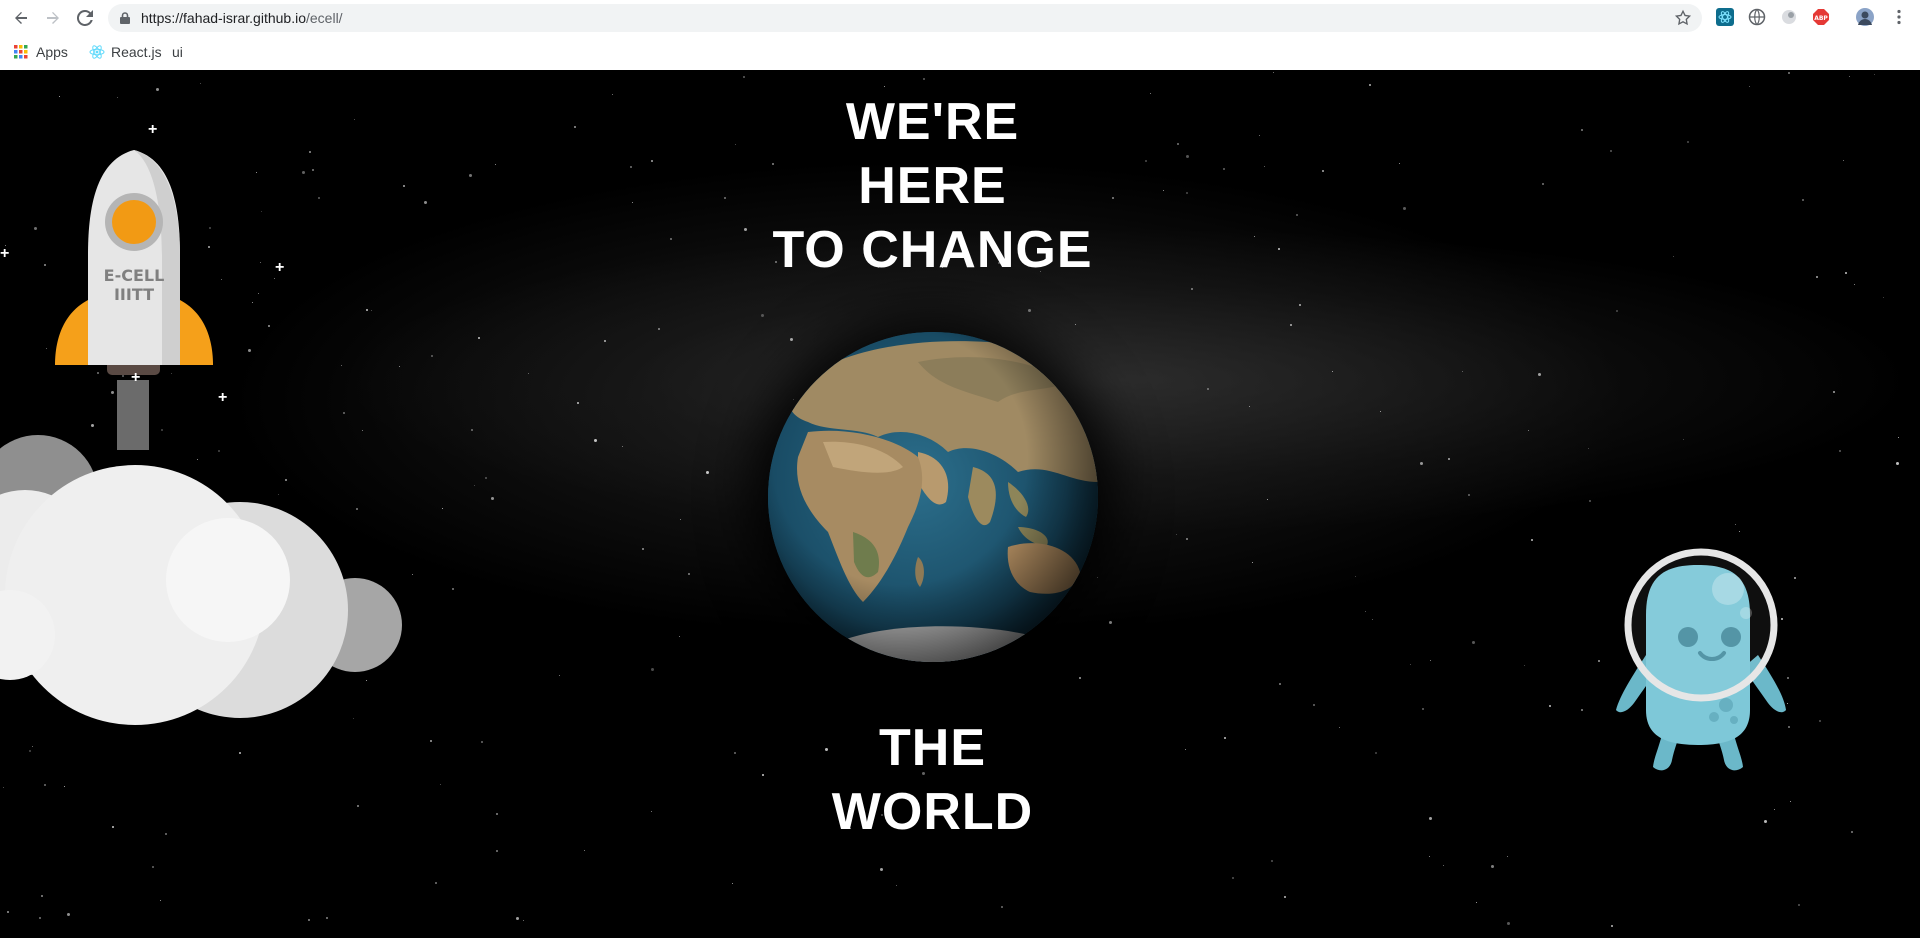 This screenshot has width=1920, height=938. Describe the element at coordinates (134, 275) in the screenshot. I see `rocket-badge-line1: E-CELL` at that location.